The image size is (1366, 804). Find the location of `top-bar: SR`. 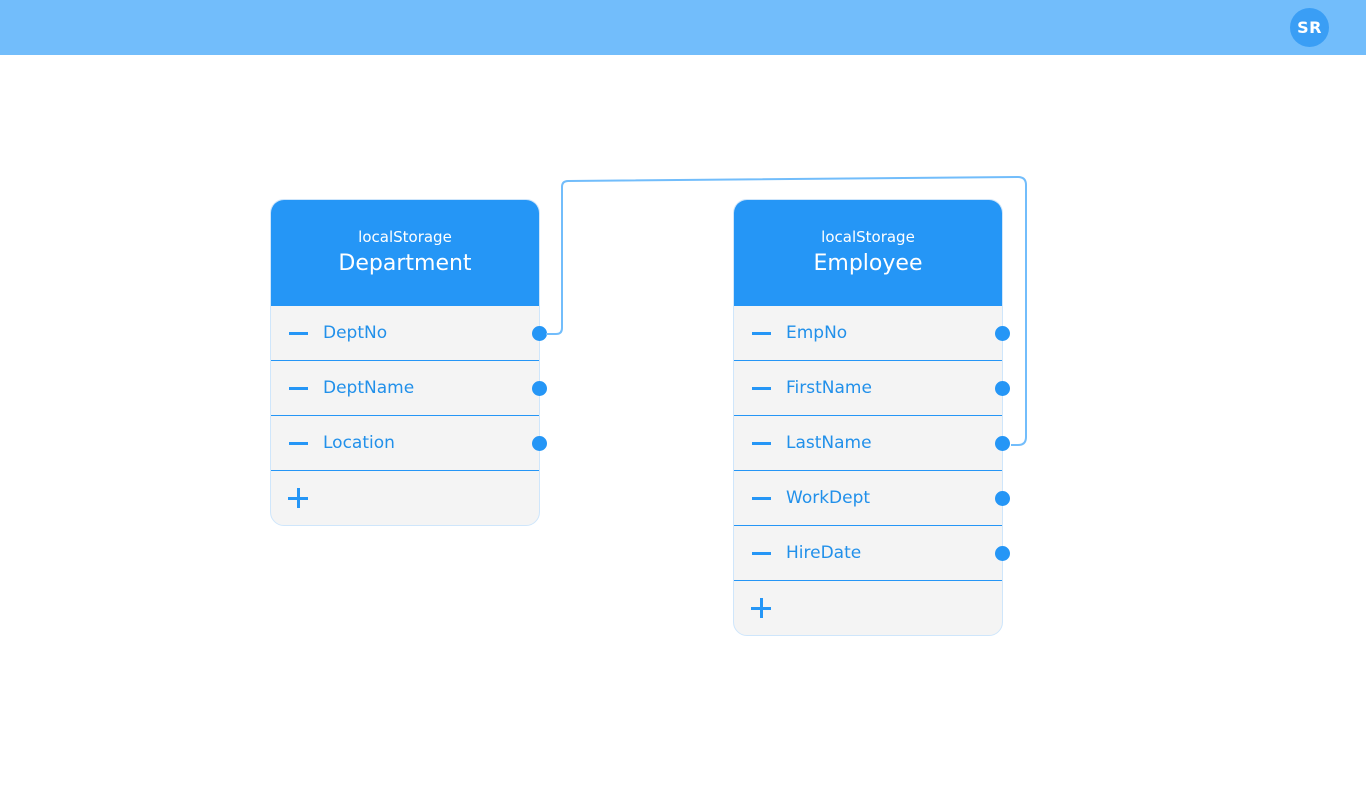

top-bar: SR is located at coordinates (683, 27).